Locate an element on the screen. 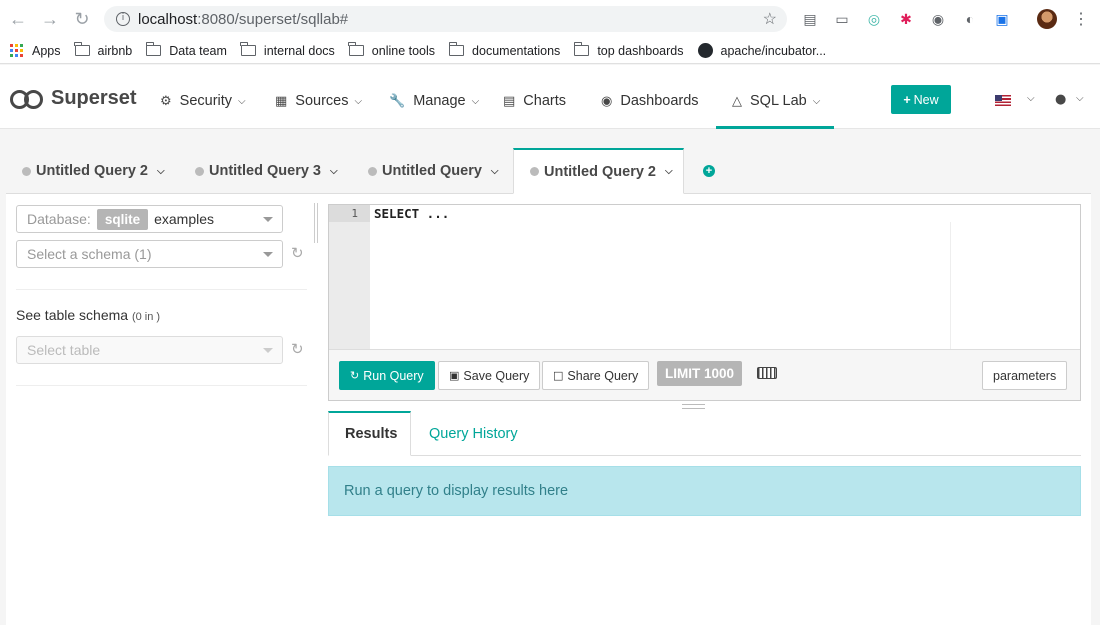 The image size is (1100, 625). dashboard-icon: ◉ is located at coordinates (607, 101).